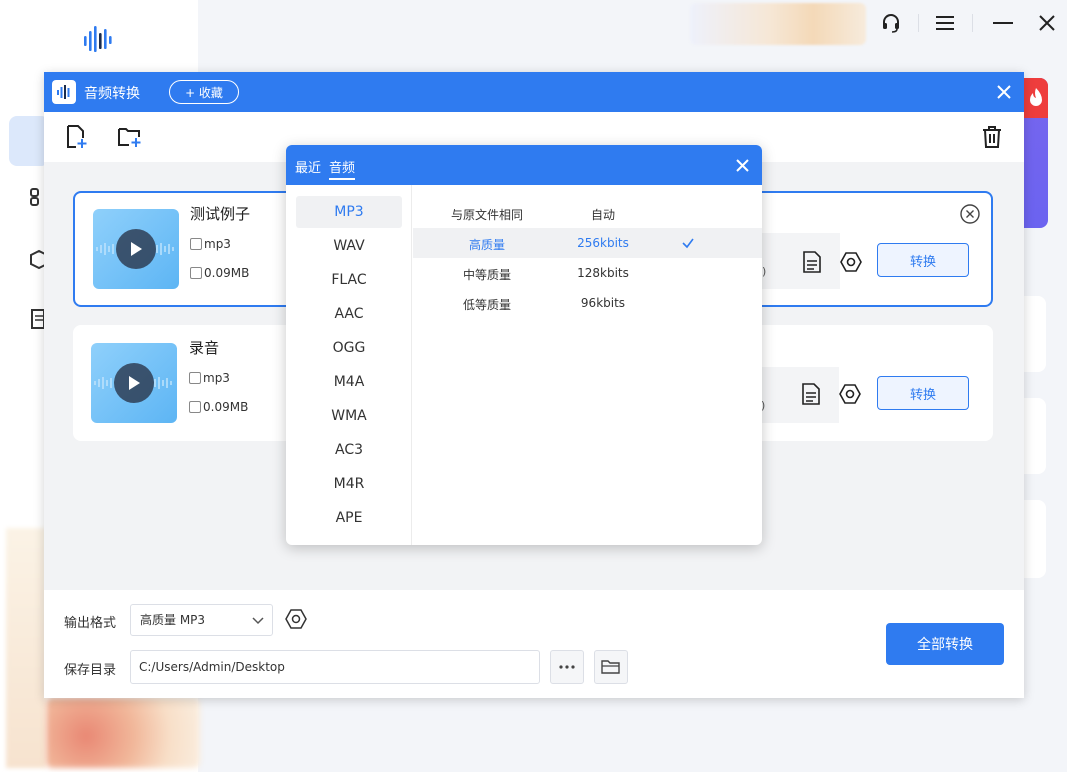  I want to click on convert-all-button: 全部转换, so click(945, 644).